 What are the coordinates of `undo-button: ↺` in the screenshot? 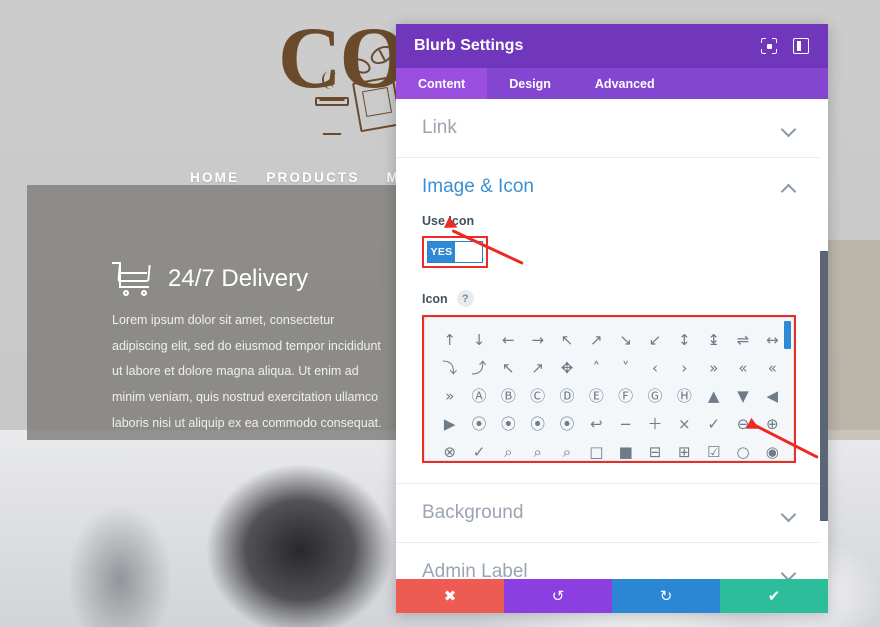 It's located at (558, 596).